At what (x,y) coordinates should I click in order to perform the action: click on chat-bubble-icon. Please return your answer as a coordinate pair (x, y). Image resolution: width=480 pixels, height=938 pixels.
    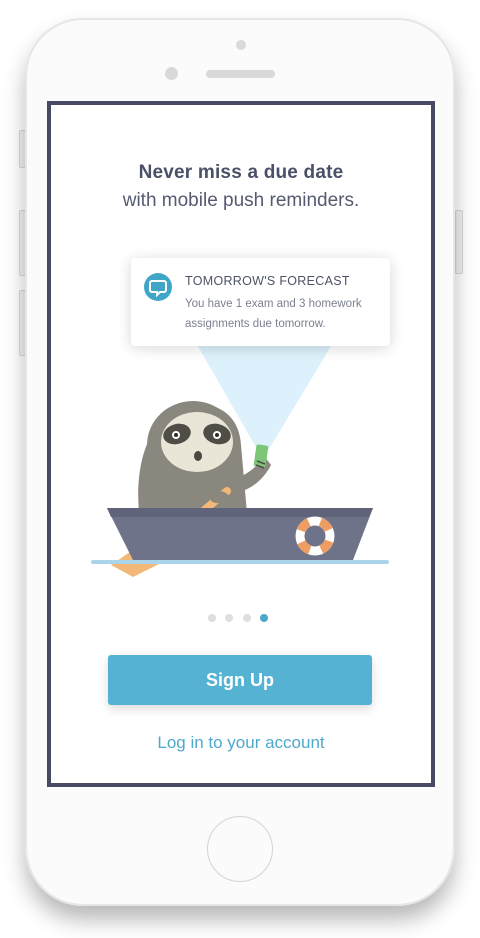
    Looking at the image, I should click on (158, 287).